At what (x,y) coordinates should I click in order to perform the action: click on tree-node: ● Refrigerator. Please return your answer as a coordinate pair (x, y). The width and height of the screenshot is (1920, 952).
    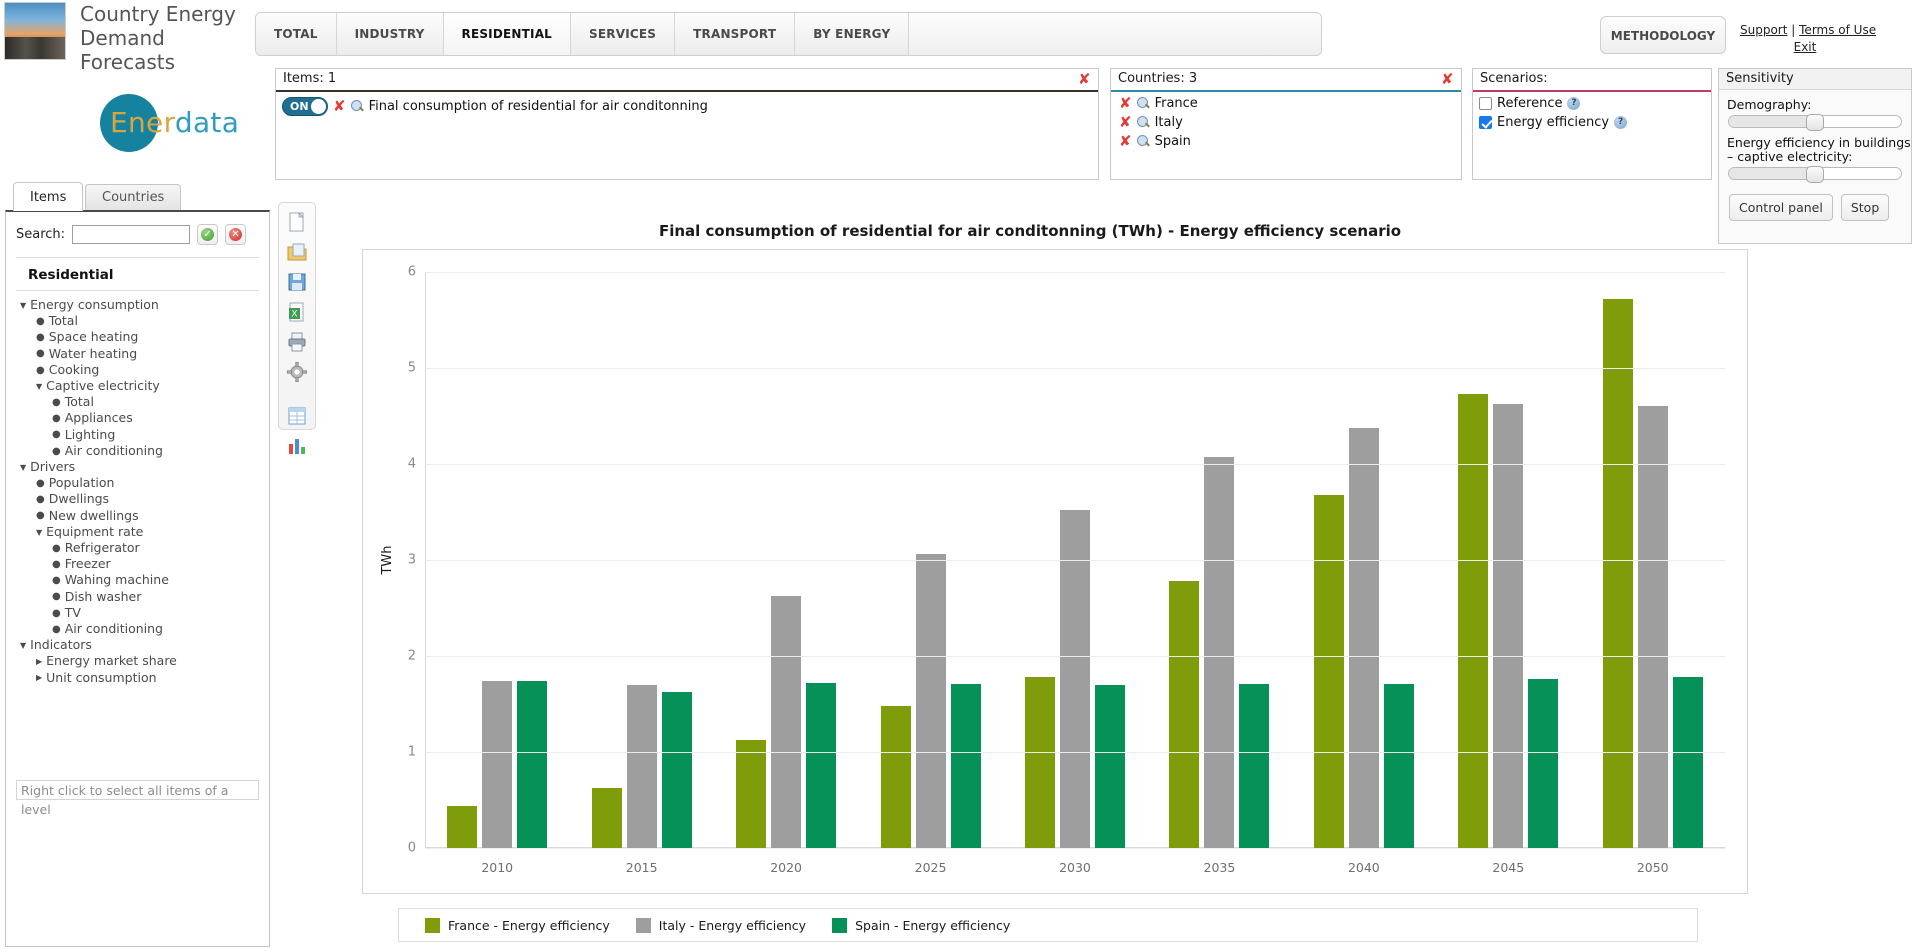
    Looking at the image, I should click on (137, 548).